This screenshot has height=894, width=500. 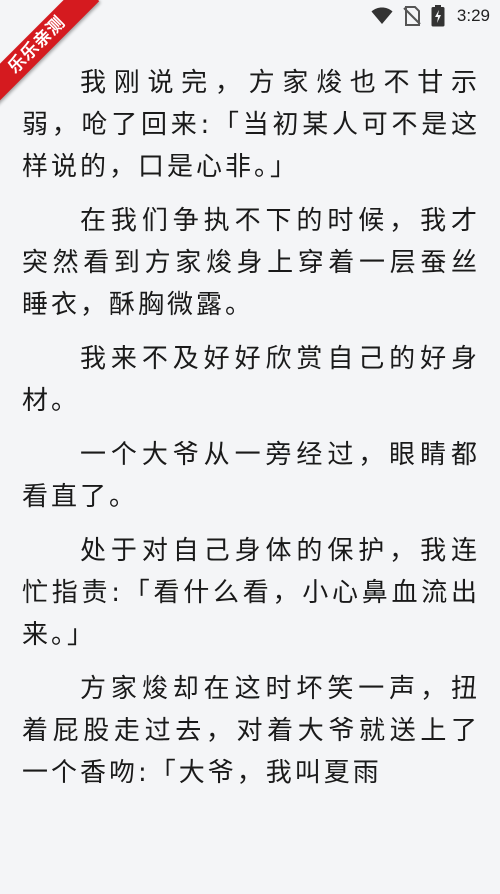 What do you see at coordinates (430, 16) in the screenshot?
I see `status-icons: 3:29` at bounding box center [430, 16].